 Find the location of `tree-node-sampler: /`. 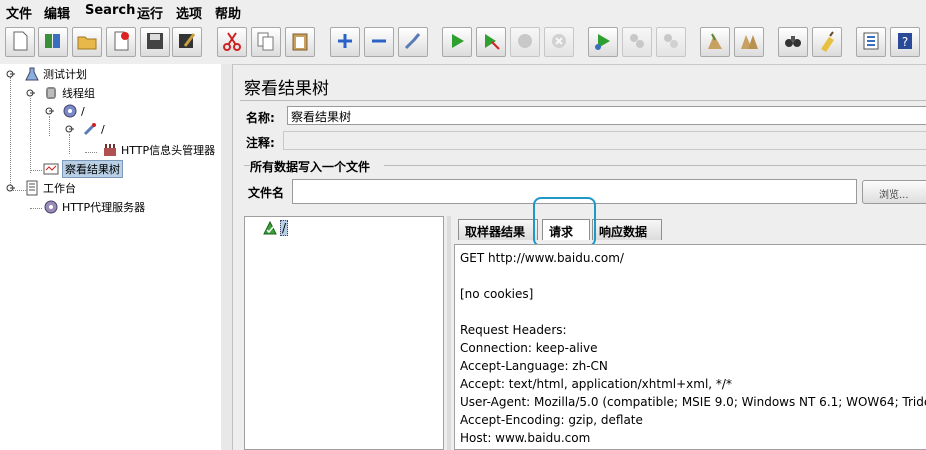

tree-node-sampler: / is located at coordinates (73, 111).